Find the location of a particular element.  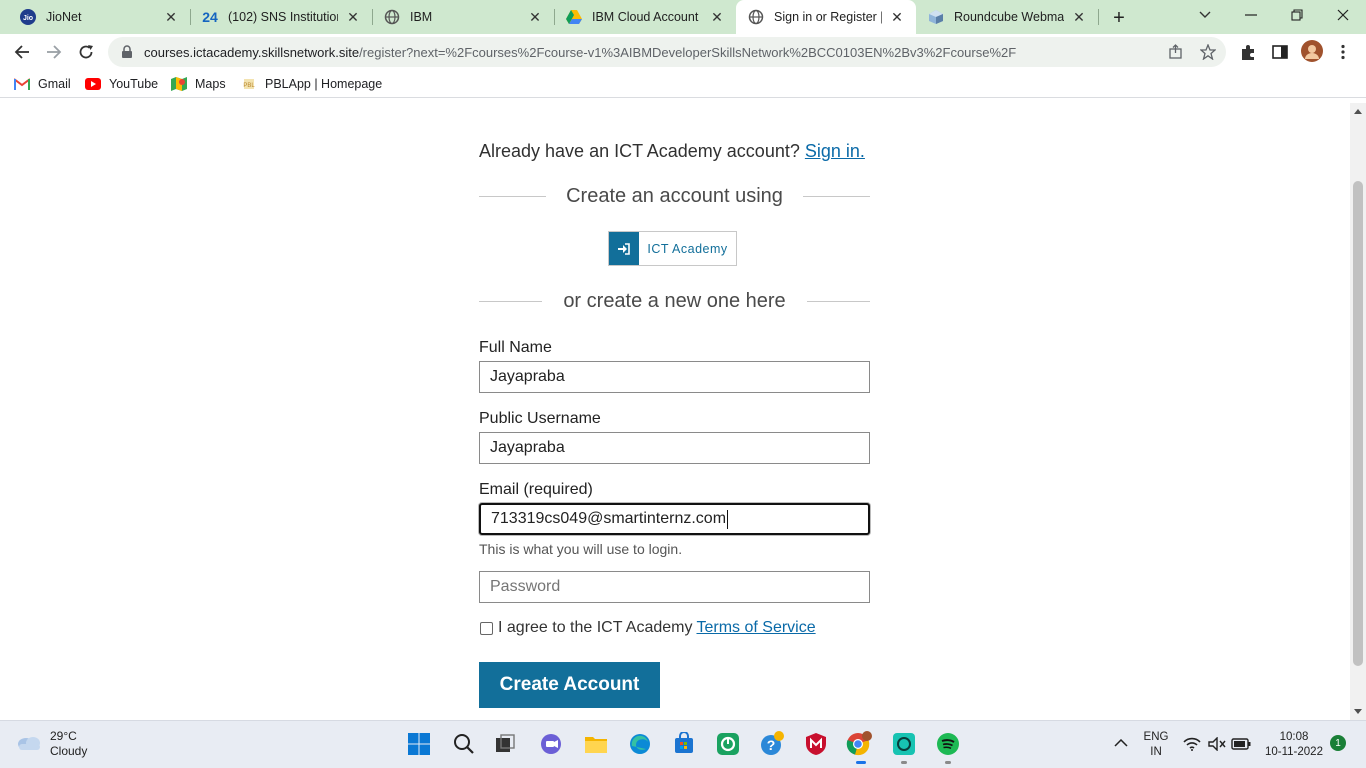

svg-text: PBL is located at coordinates (249, 86).